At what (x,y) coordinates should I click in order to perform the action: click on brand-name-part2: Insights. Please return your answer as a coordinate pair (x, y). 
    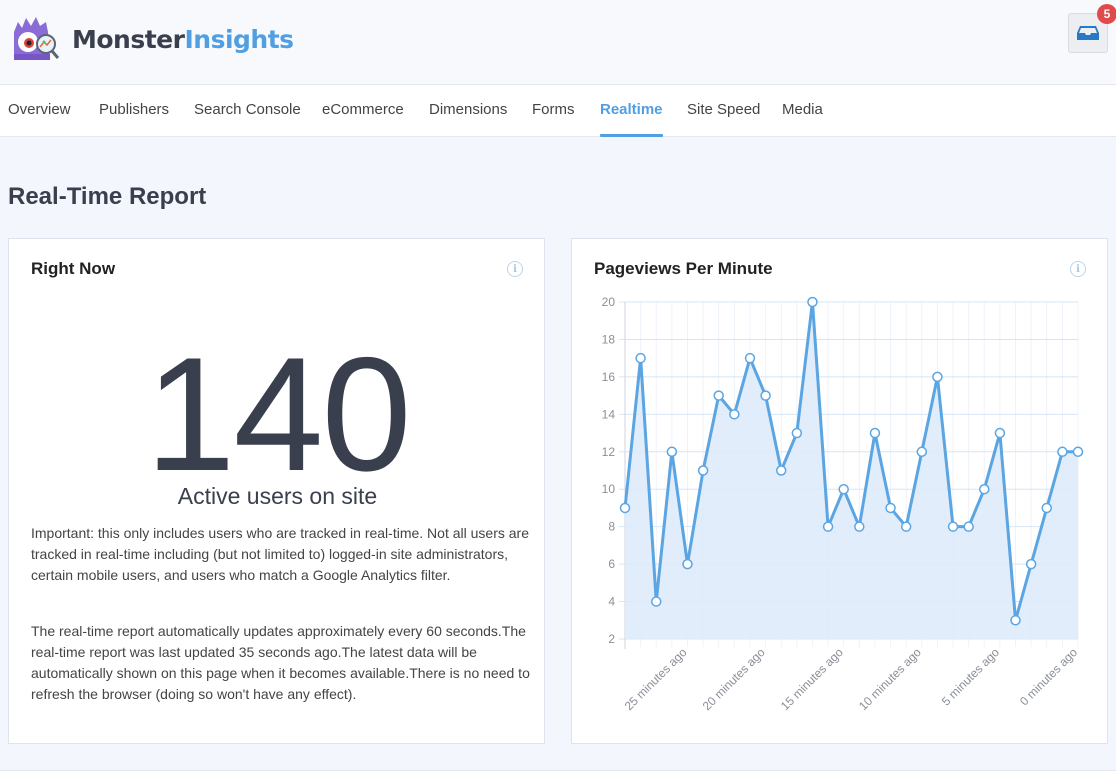
    Looking at the image, I should click on (239, 39).